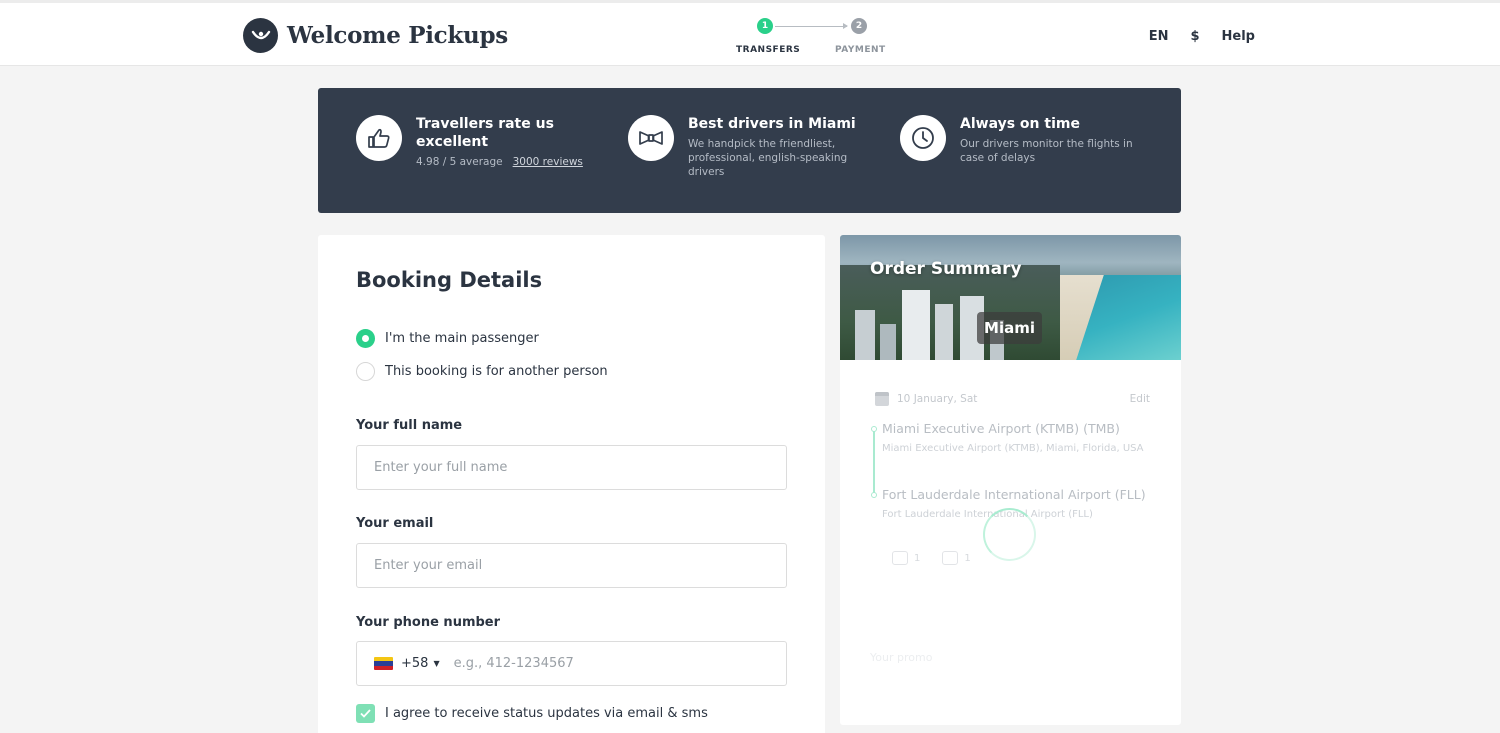 The height and width of the screenshot is (733, 1500). I want to click on city-hero-image: Order Summary Miami, so click(1010, 297).